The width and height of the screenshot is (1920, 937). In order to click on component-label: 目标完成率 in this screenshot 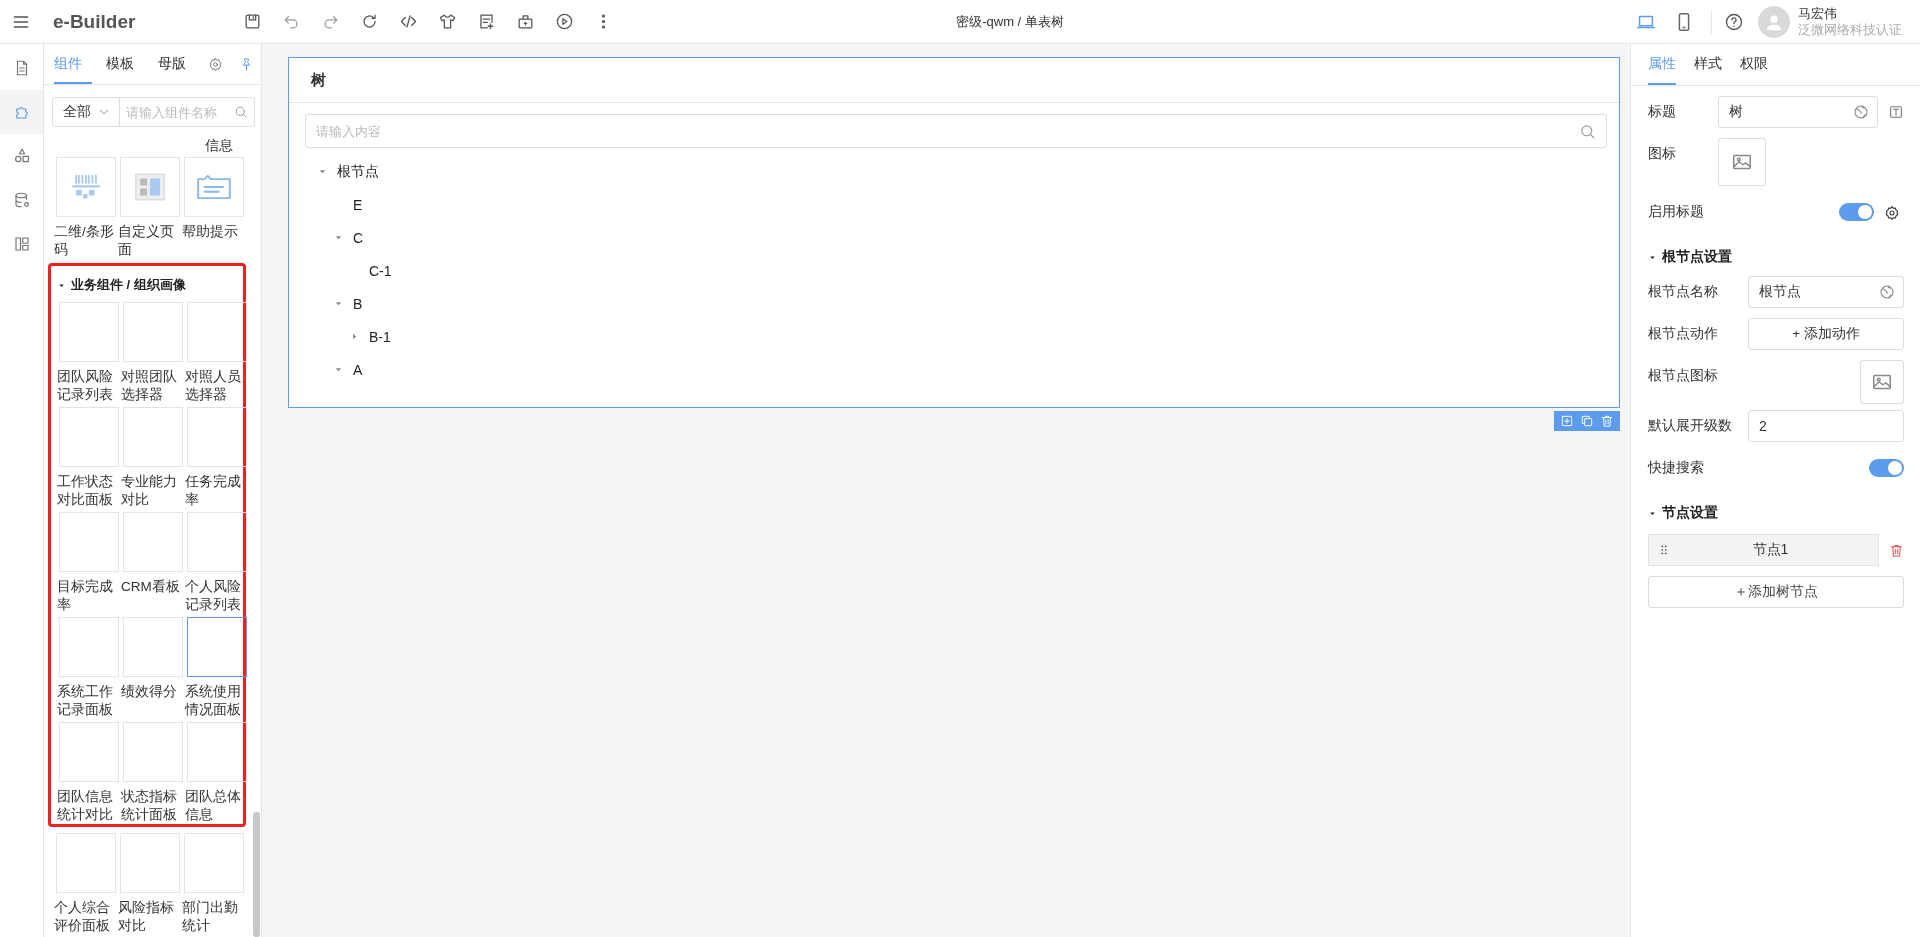, I will do `click(85, 596)`.